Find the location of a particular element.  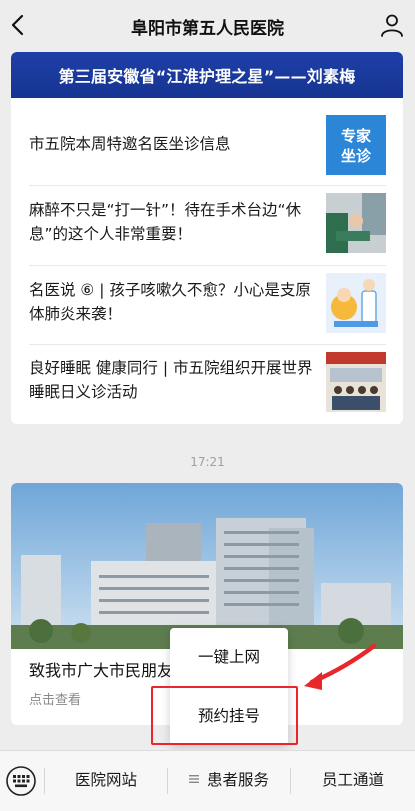

feature-subtitle: 点击查看 is located at coordinates (55, 700).